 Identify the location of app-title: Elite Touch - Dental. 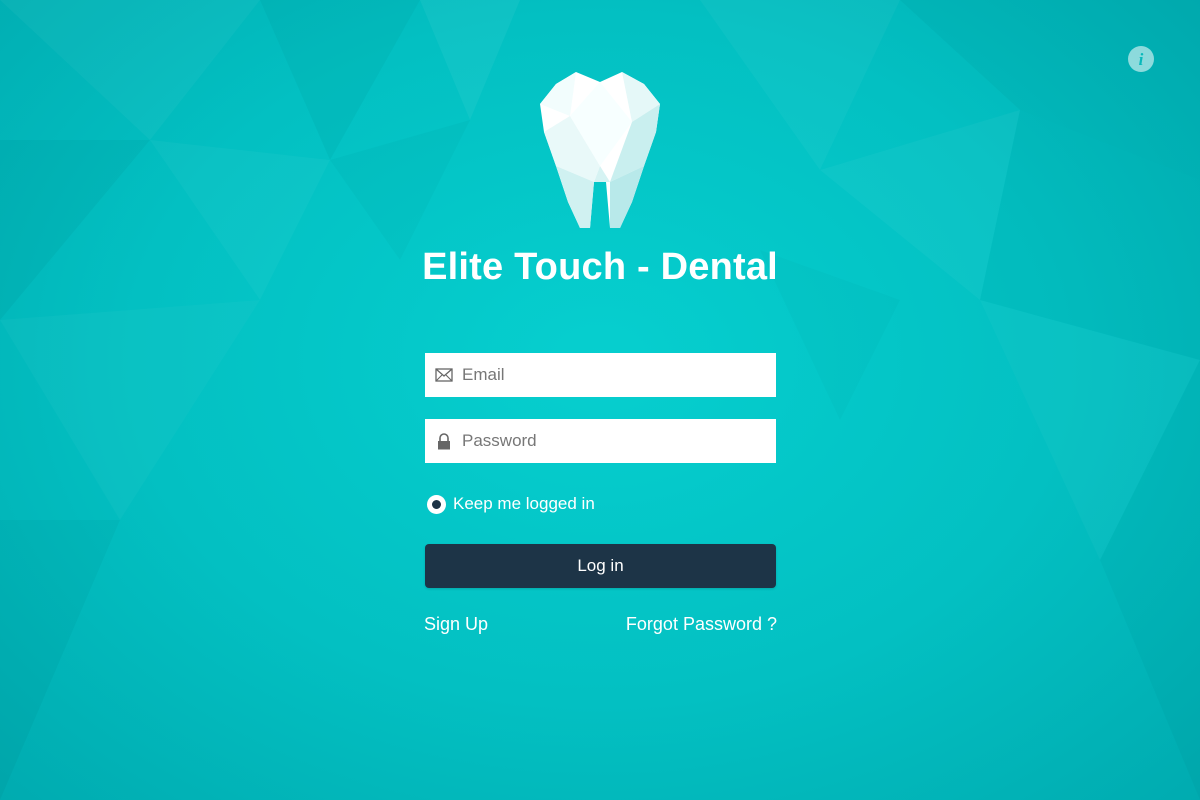
(600, 267).